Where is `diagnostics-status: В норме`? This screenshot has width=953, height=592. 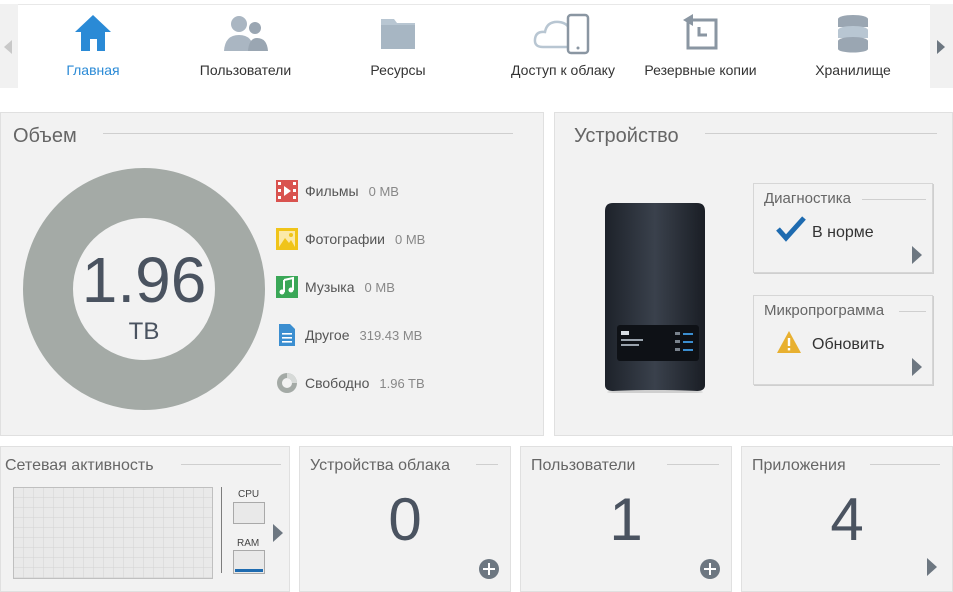 diagnostics-status: В норме is located at coordinates (843, 232).